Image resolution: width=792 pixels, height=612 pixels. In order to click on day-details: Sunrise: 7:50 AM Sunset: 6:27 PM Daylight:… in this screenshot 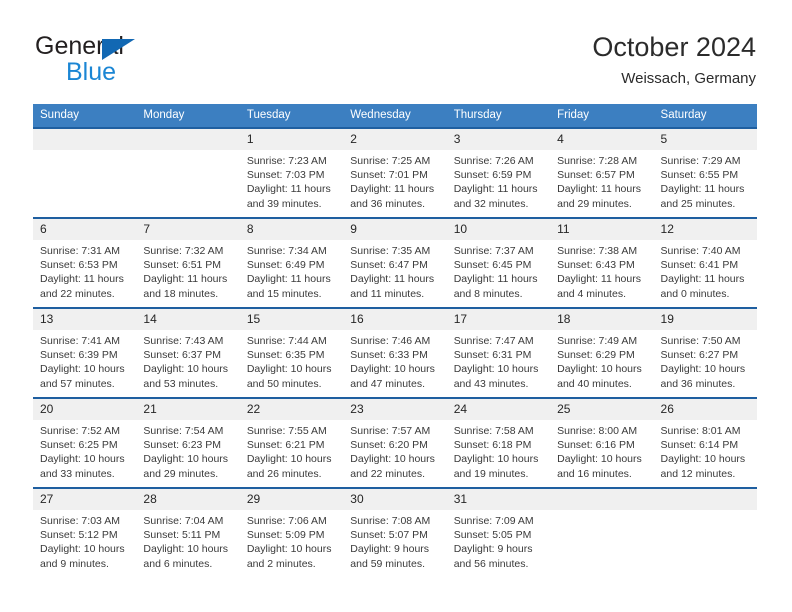, I will do `click(705, 360)`.